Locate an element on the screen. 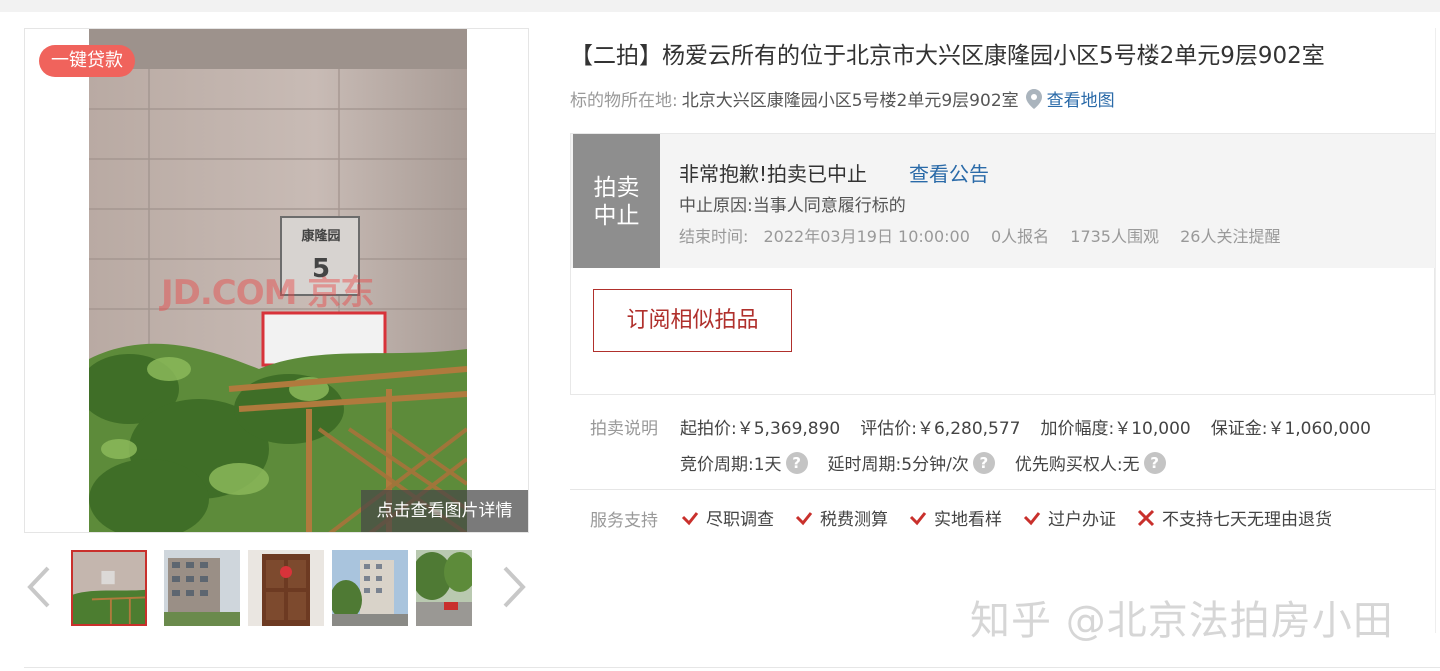 The width and height of the screenshot is (1440, 671). building-sign: 康隆园 5 is located at coordinates (321, 256).